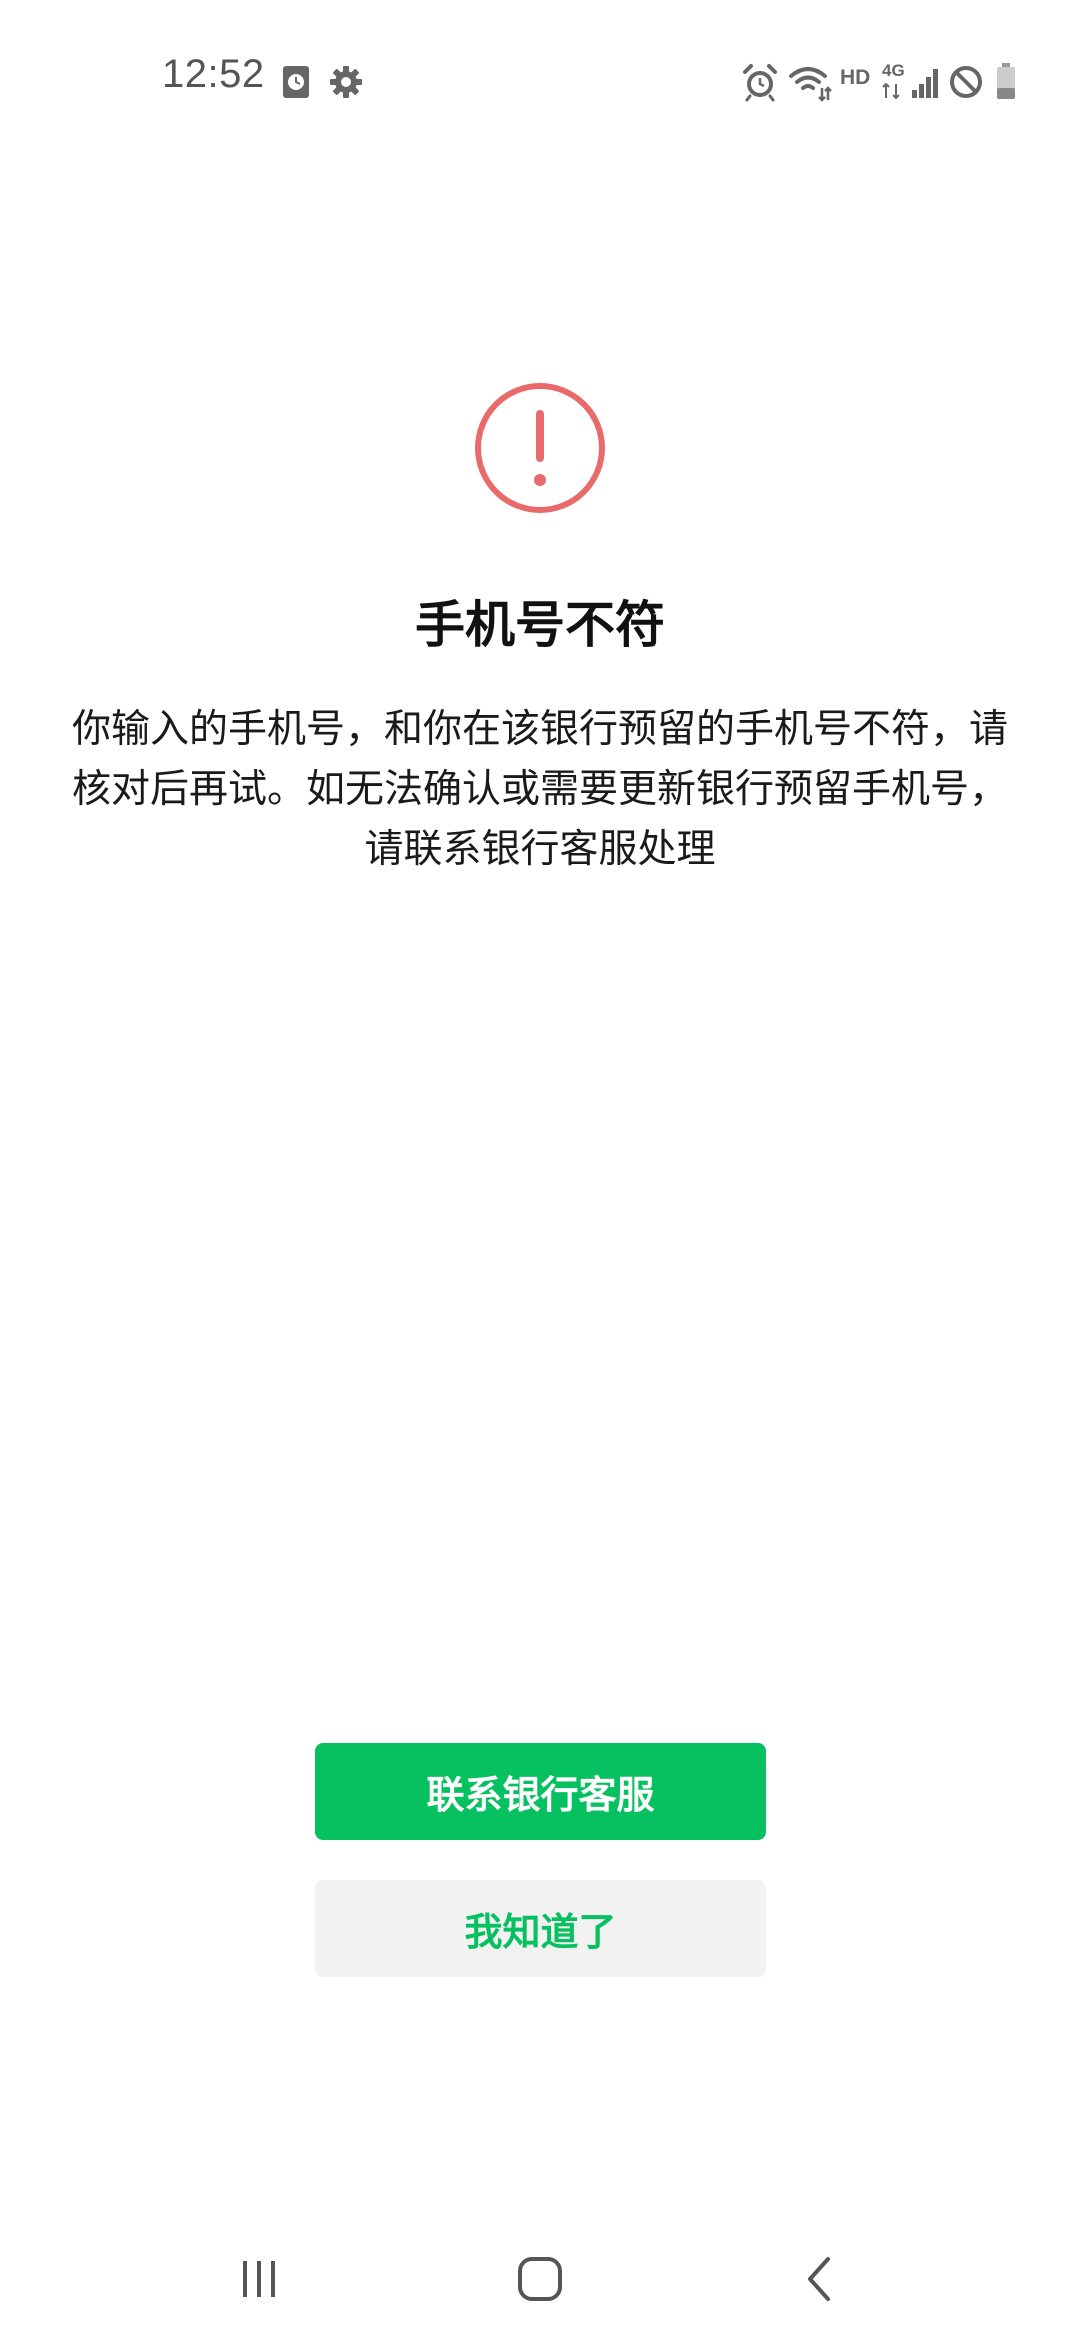 This screenshot has height=2340, width=1080. Describe the element at coordinates (966, 82) in the screenshot. I see `do-not-disturb-icon` at that location.